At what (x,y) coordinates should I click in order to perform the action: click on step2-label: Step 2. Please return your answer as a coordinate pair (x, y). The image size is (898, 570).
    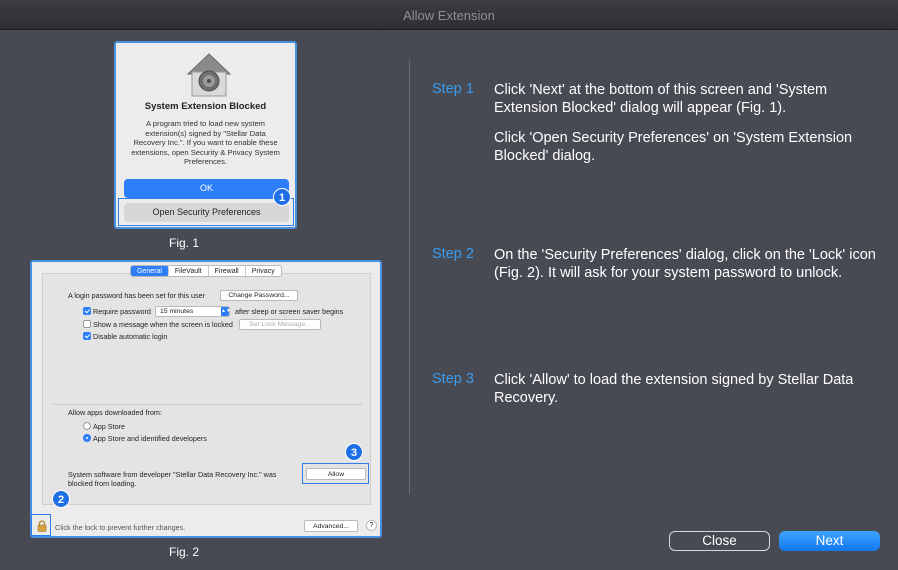
    Looking at the image, I should click on (453, 254).